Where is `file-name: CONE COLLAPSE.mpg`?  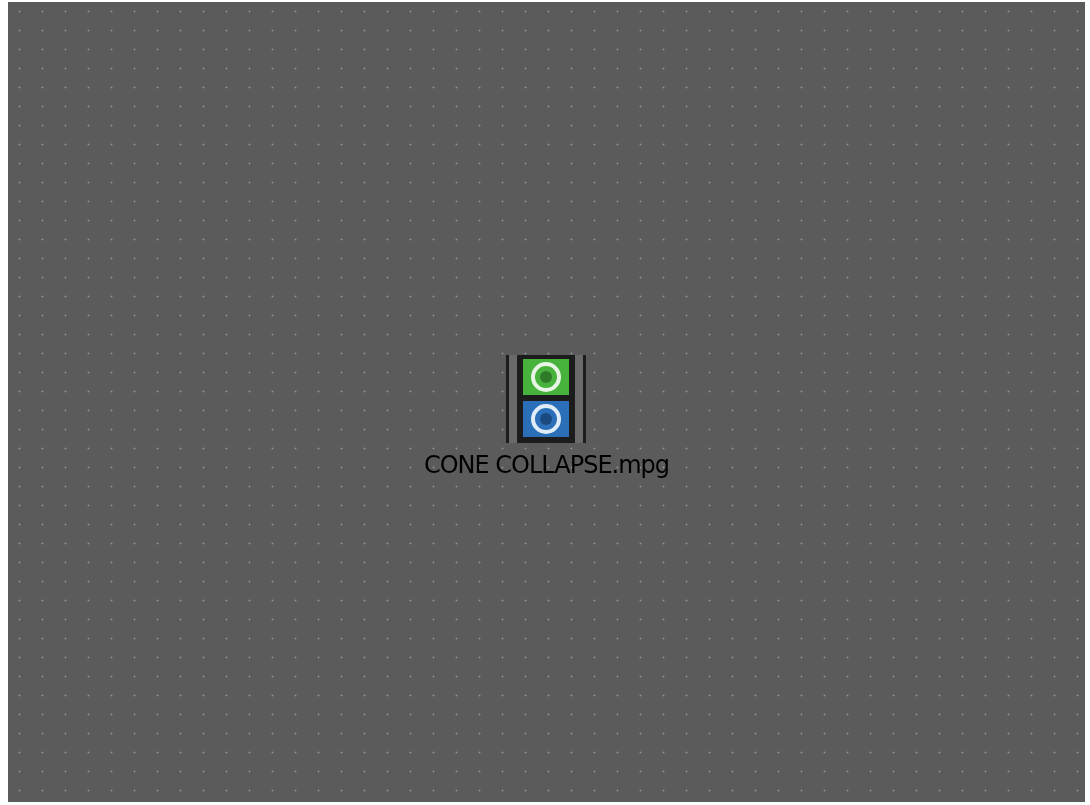 file-name: CONE COLLAPSE.mpg is located at coordinates (546, 465).